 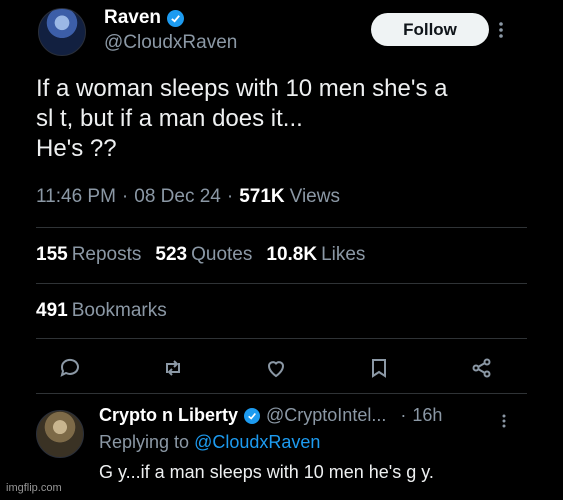 What do you see at coordinates (482, 368) in the screenshot?
I see `share-icon` at bounding box center [482, 368].